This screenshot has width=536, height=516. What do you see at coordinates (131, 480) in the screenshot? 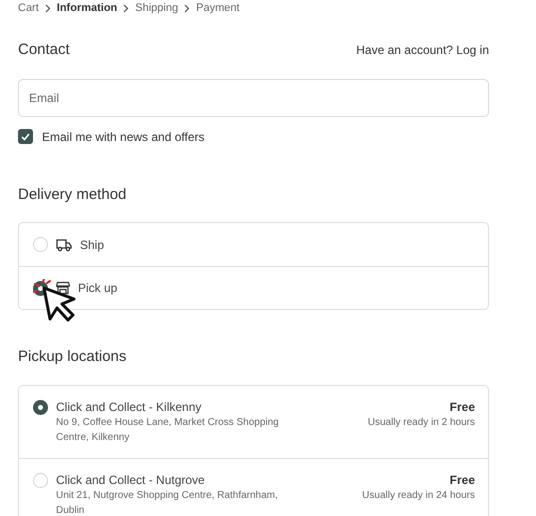
I see `location-name: Click and Collect - Nutgrove` at bounding box center [131, 480].